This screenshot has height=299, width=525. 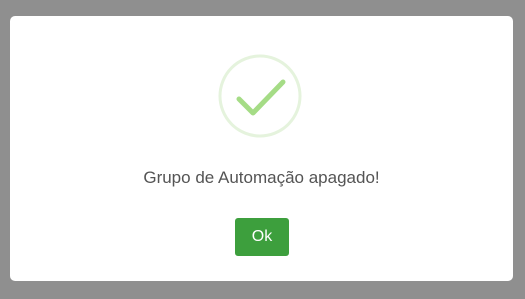 What do you see at coordinates (261, 177) in the screenshot?
I see `dialog-message: Grupo de Automação apagado!` at bounding box center [261, 177].